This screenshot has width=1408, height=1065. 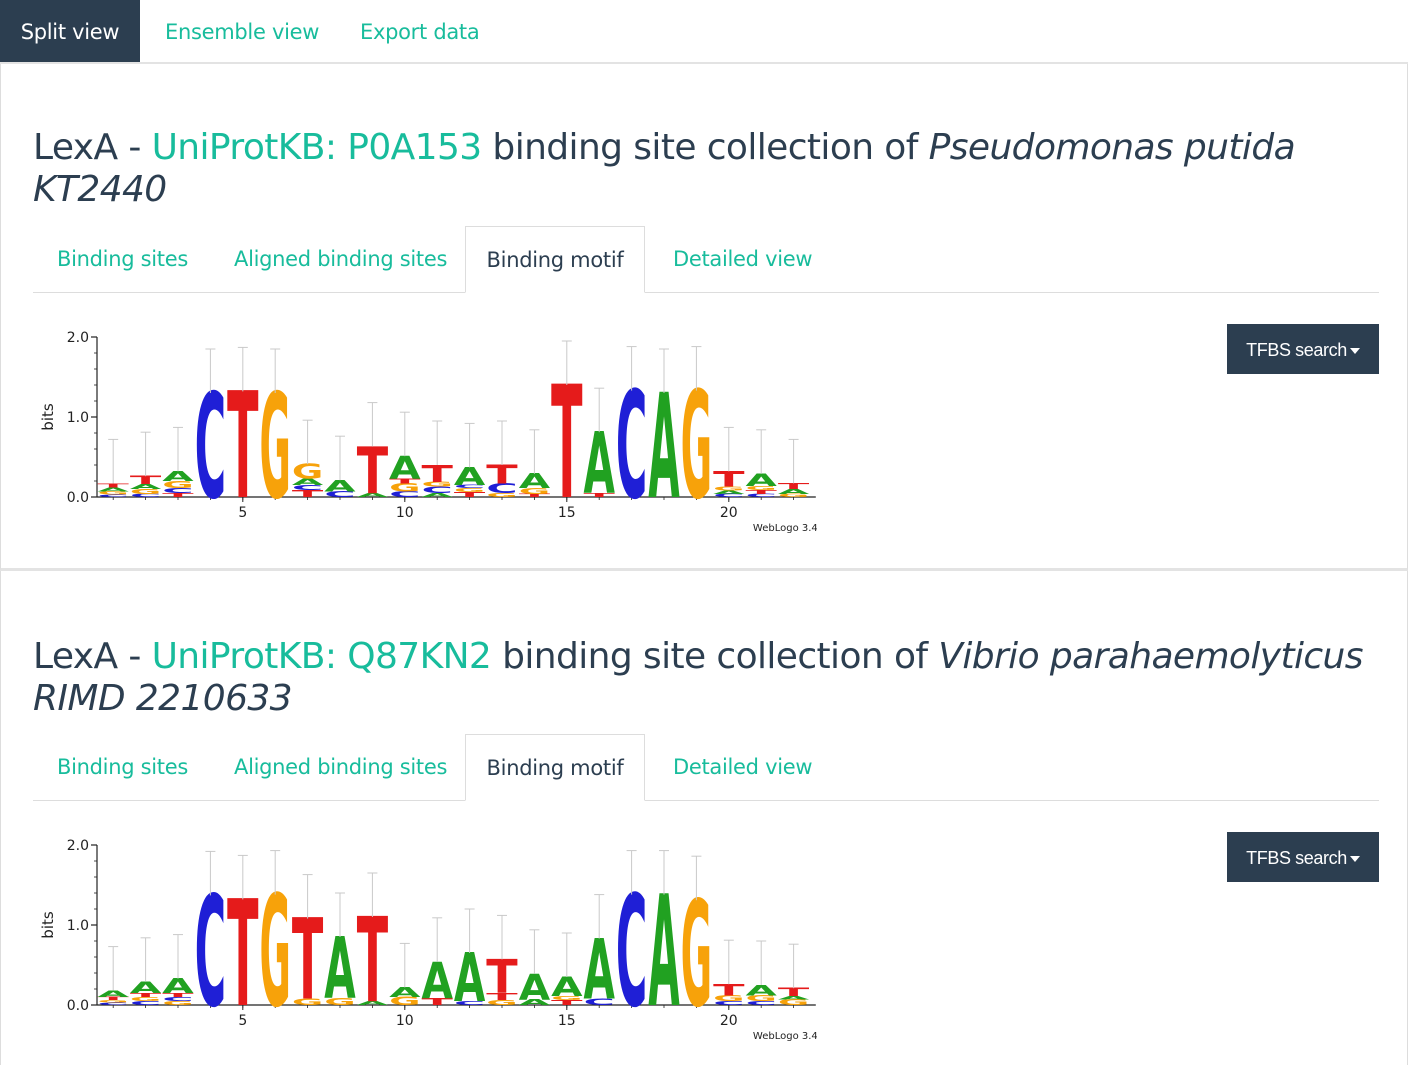 I want to click on logo-letter: T, so click(x=114, y=485).